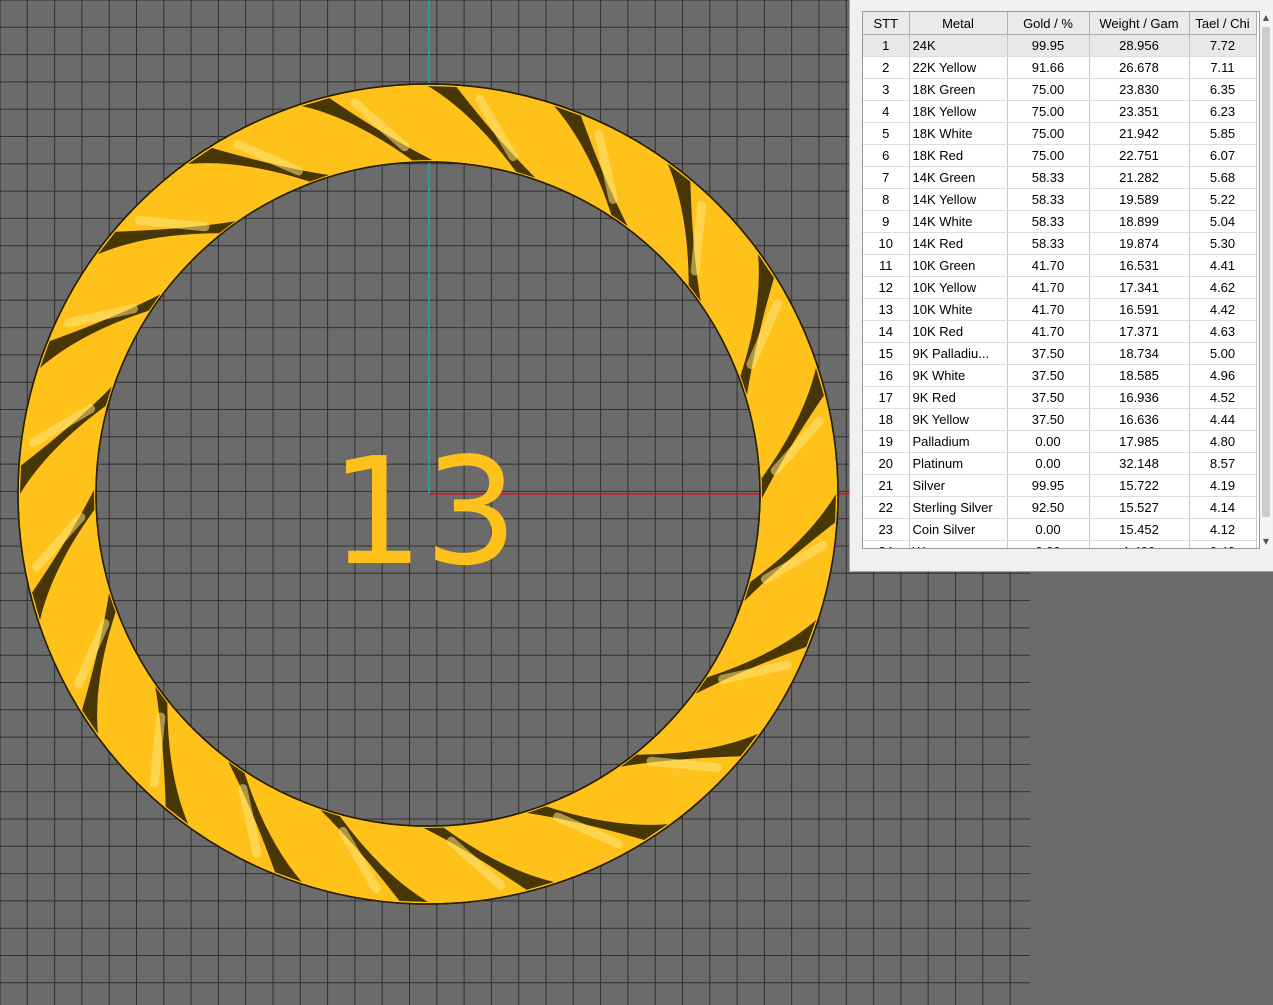 The width and height of the screenshot is (1273, 1005). What do you see at coordinates (886, 89) in the screenshot?
I see `cell-stt: 3` at bounding box center [886, 89].